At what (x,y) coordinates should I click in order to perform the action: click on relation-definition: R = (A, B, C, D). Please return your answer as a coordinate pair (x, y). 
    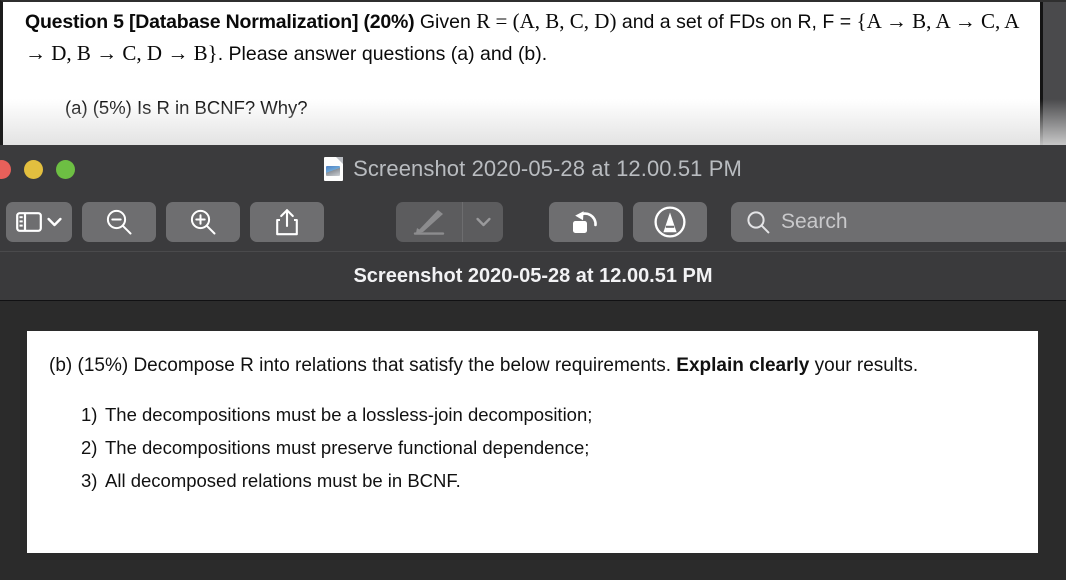
    Looking at the image, I should click on (546, 21).